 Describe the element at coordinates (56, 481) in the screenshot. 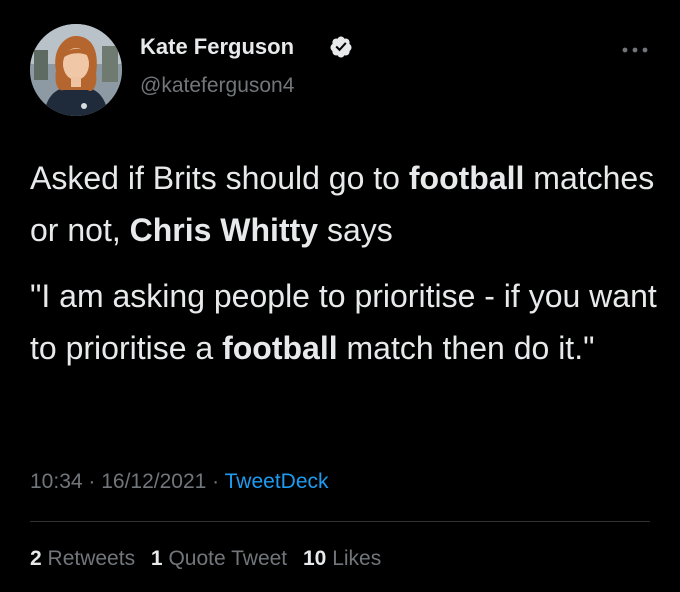

I see `tweet-time: 10:34` at that location.